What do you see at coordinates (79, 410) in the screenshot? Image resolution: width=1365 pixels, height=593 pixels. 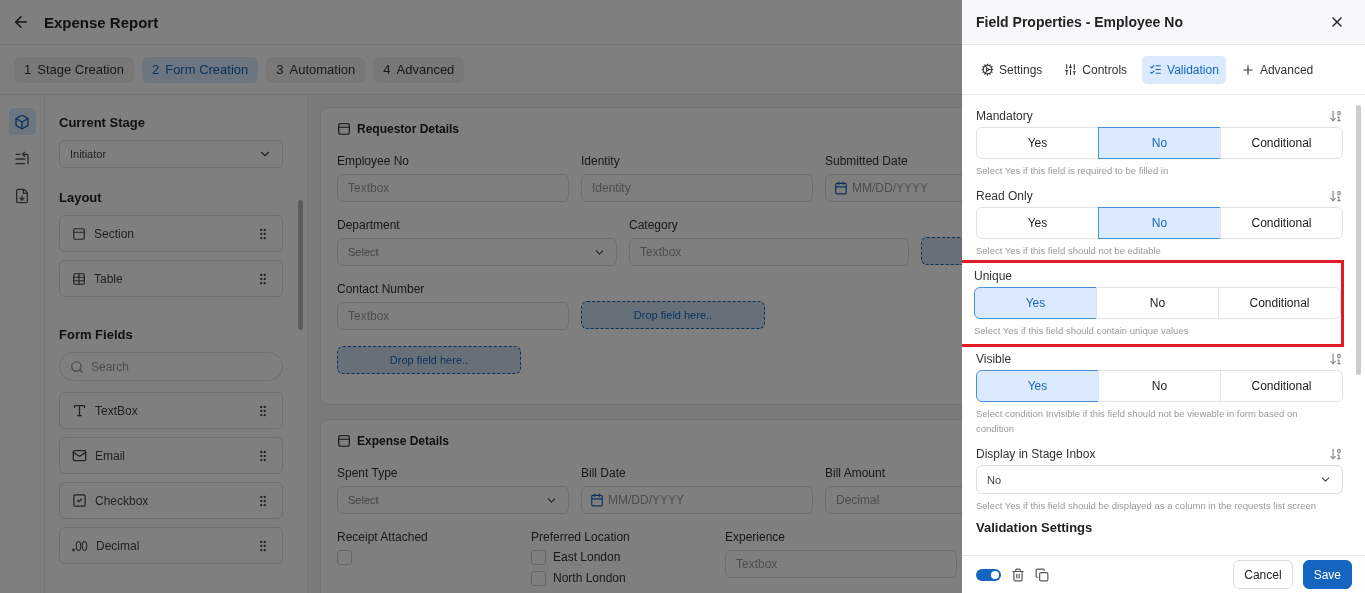 I see `text-icon` at bounding box center [79, 410].